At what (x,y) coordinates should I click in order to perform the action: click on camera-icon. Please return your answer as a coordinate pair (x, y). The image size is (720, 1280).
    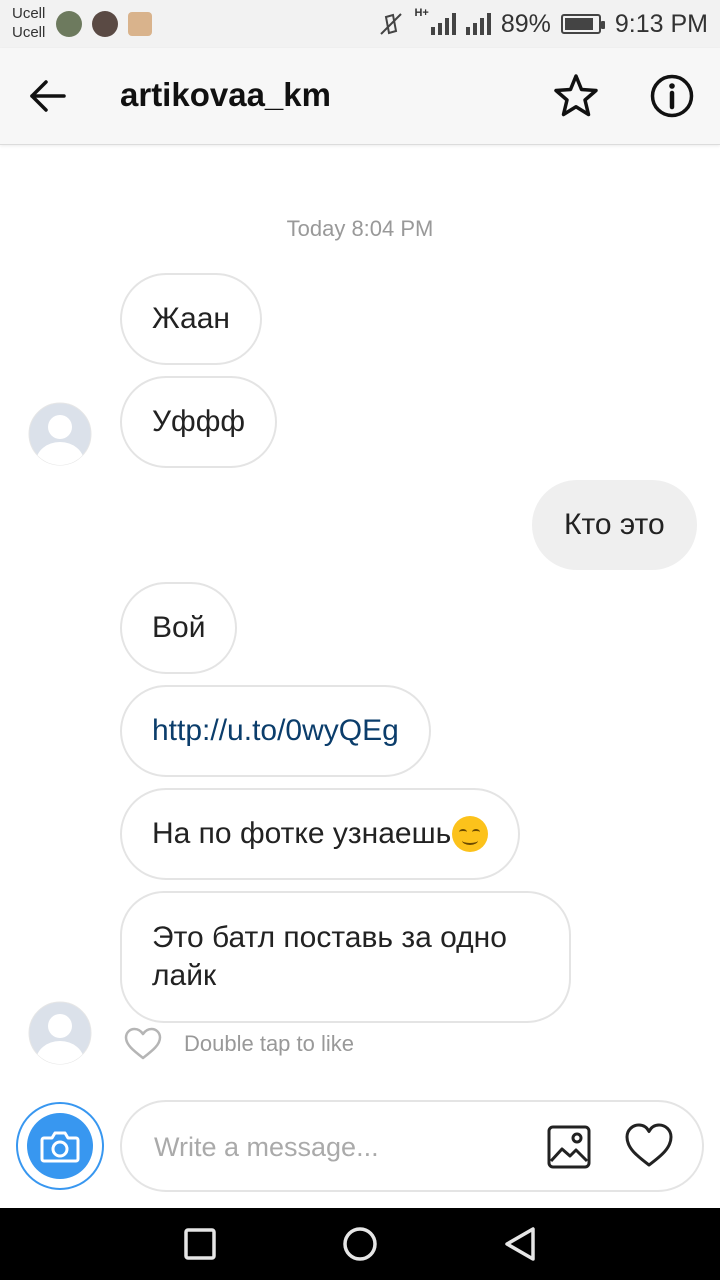
    Looking at the image, I should click on (60, 1147).